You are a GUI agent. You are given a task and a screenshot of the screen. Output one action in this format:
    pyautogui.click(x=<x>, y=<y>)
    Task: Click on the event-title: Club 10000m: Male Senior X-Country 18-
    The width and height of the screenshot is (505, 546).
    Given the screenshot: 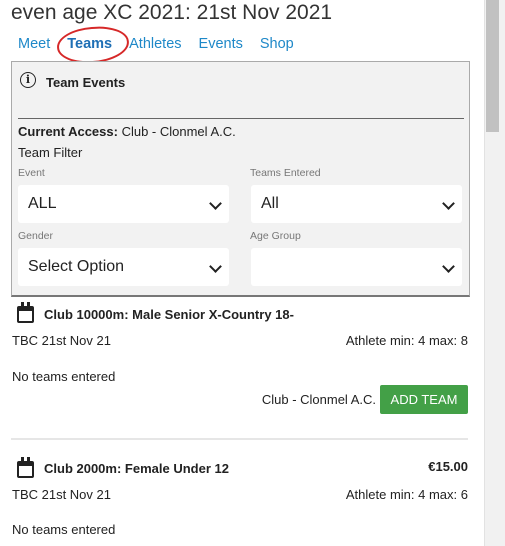 What is the action you would take?
    pyautogui.click(x=169, y=314)
    